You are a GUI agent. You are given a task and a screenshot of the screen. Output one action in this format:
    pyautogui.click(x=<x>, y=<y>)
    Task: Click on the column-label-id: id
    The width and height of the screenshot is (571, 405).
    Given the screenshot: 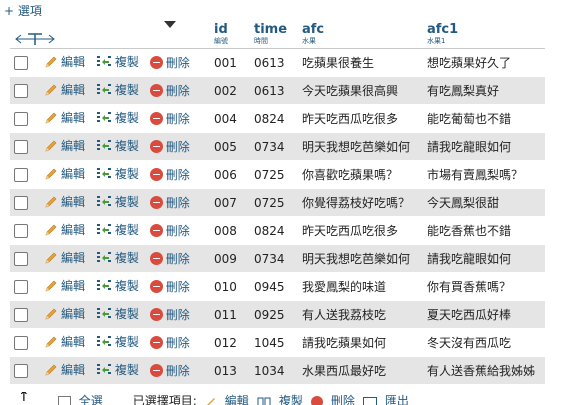 What is the action you would take?
    pyautogui.click(x=230, y=29)
    